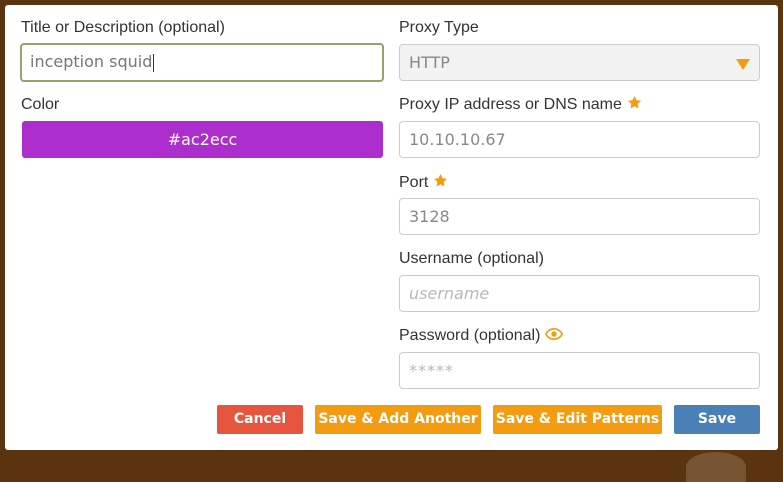 The image size is (783, 482). What do you see at coordinates (429, 62) in the screenshot?
I see `proxy-type-value: HTTP` at bounding box center [429, 62].